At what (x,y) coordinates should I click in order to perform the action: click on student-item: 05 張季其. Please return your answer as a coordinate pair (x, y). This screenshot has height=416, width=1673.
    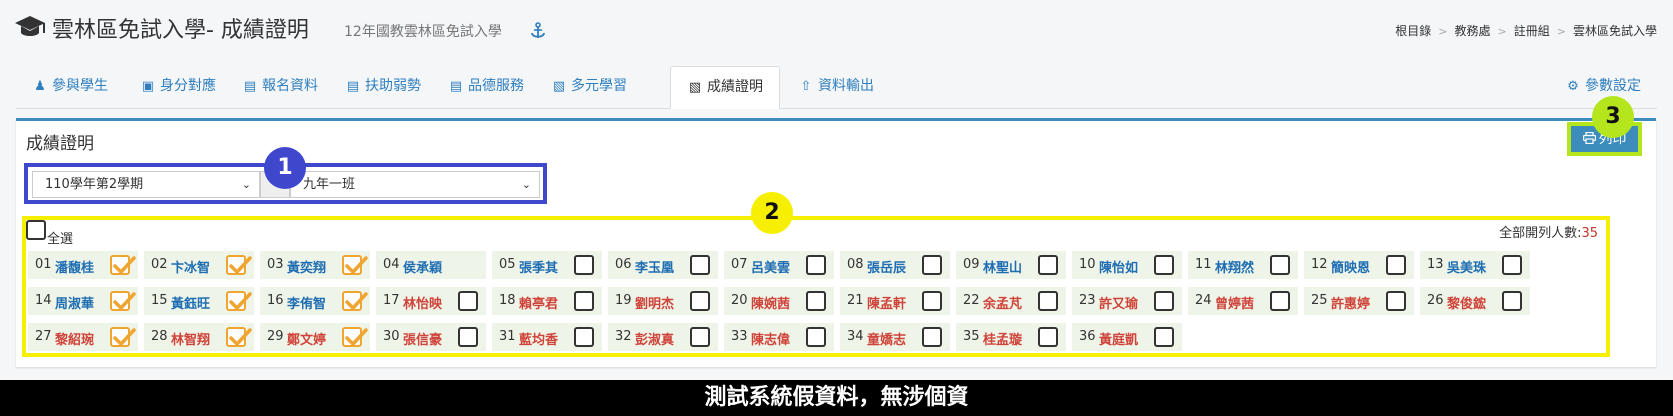
    Looking at the image, I should click on (547, 265).